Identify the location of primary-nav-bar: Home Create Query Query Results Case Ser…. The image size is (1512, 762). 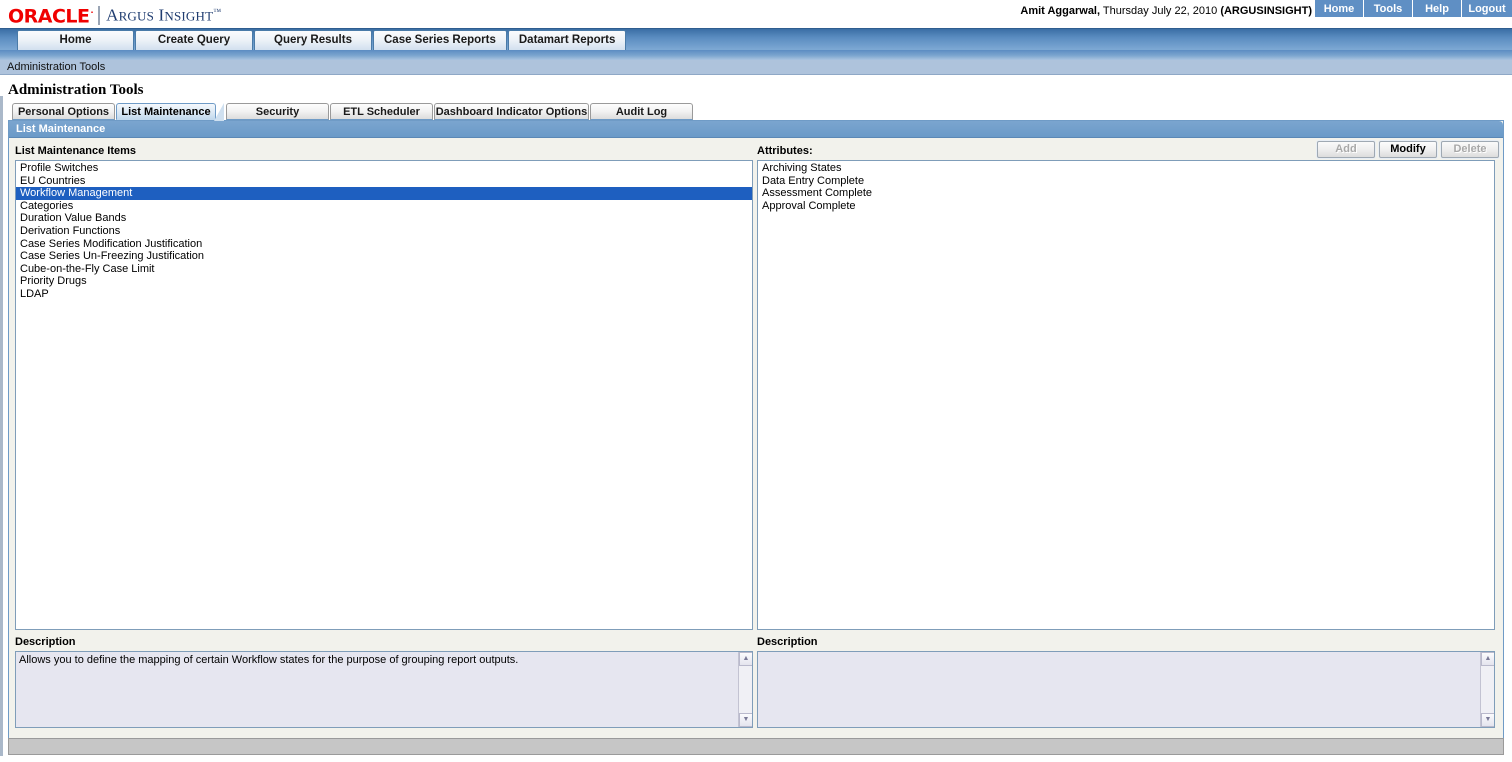
(756, 39).